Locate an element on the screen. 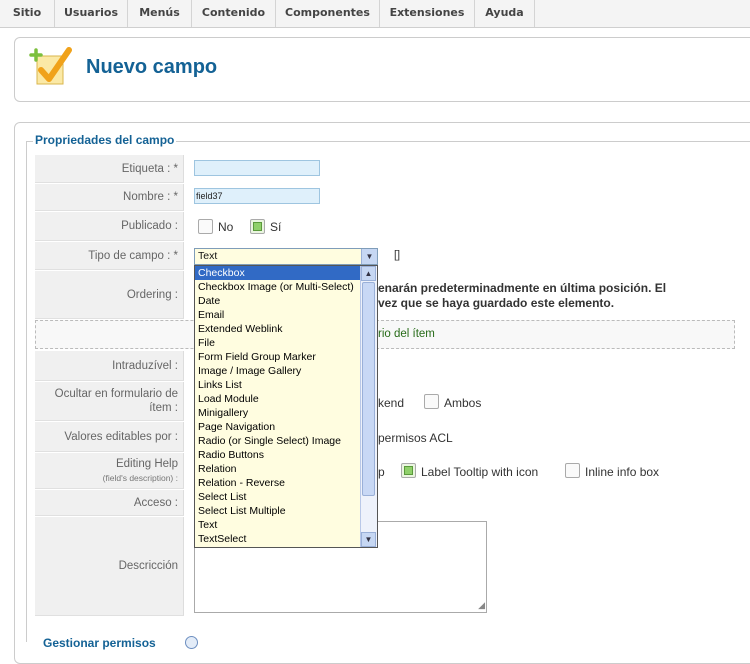  menu-componentes: Componentes is located at coordinates (328, 13).